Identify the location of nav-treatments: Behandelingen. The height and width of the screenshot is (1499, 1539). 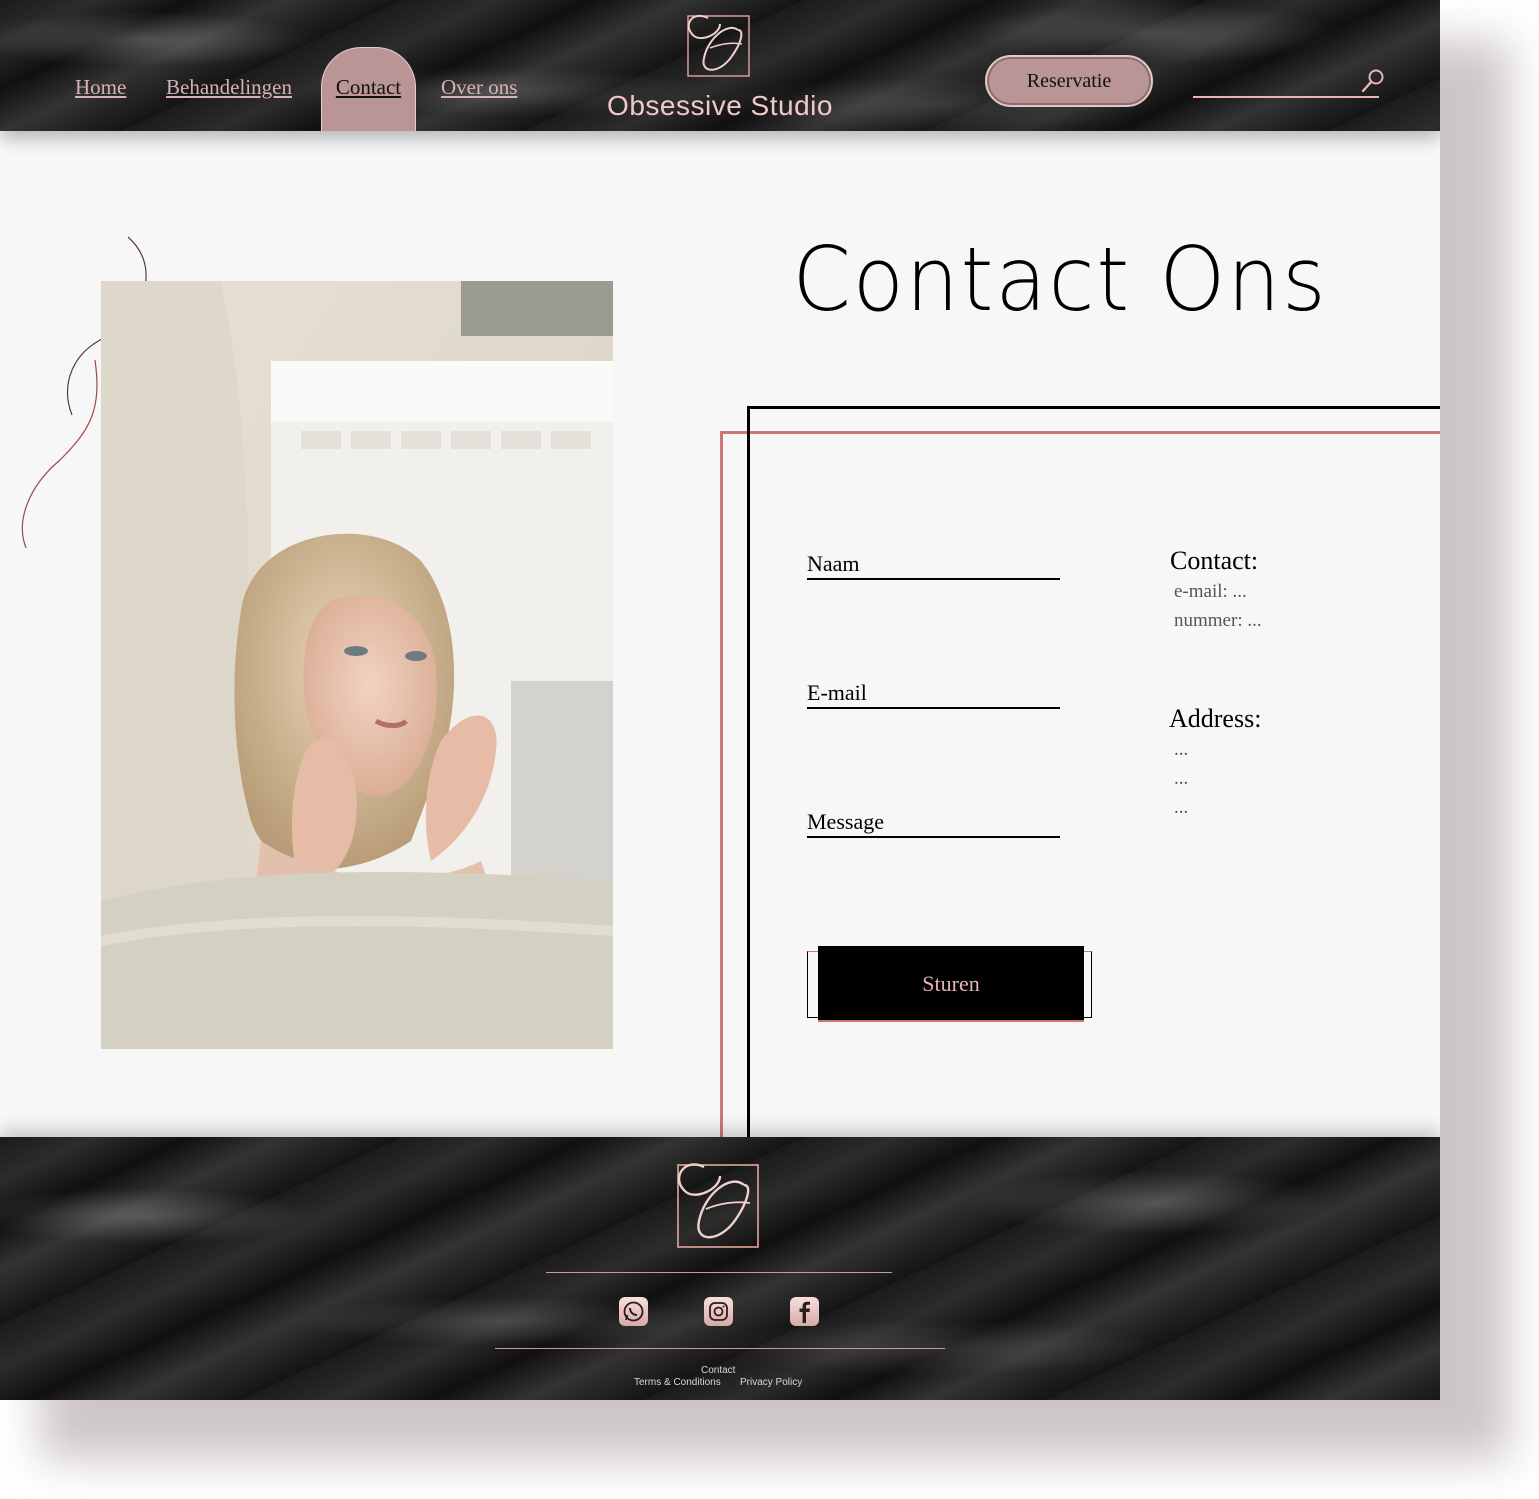
(229, 87).